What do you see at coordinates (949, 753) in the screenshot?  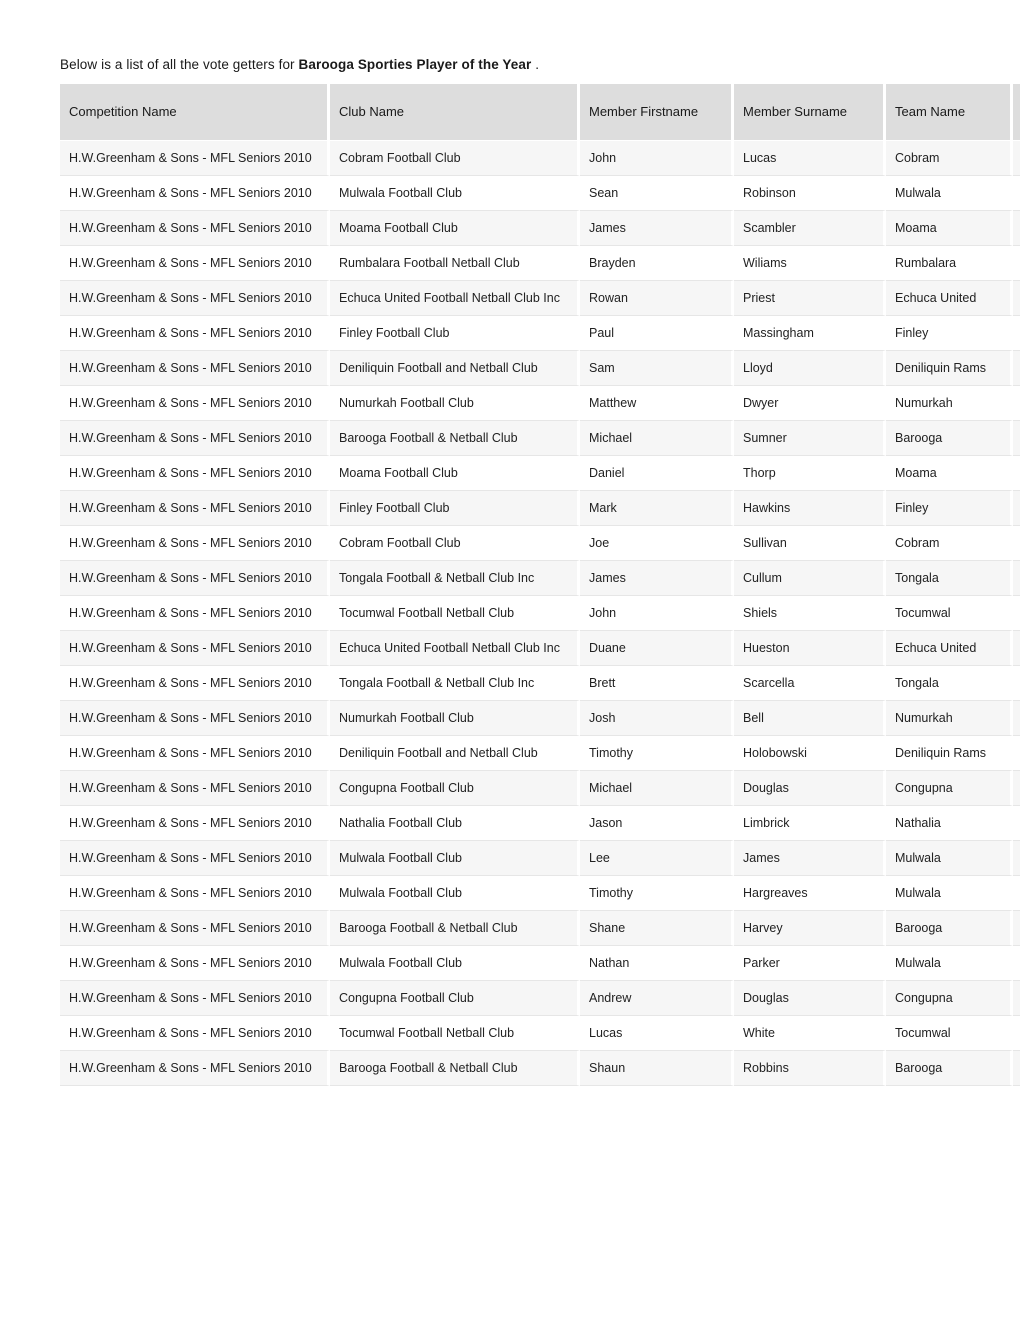 I see `cell-team: Deniliquin Rams` at bounding box center [949, 753].